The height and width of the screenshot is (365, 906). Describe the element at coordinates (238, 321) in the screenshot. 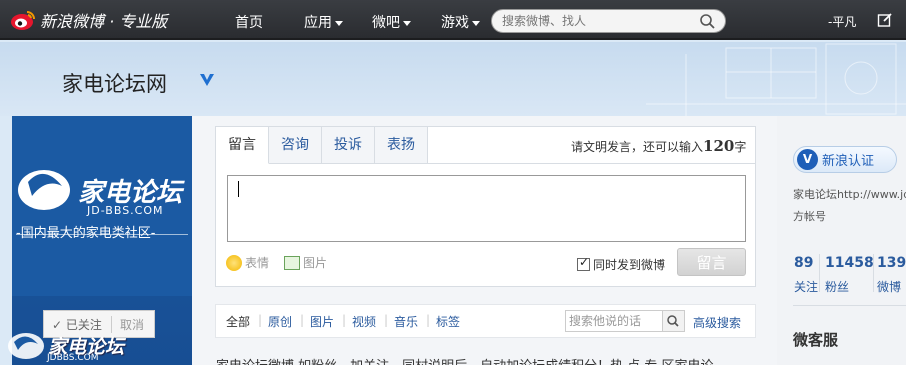

I see `filter-all: 全部` at that location.